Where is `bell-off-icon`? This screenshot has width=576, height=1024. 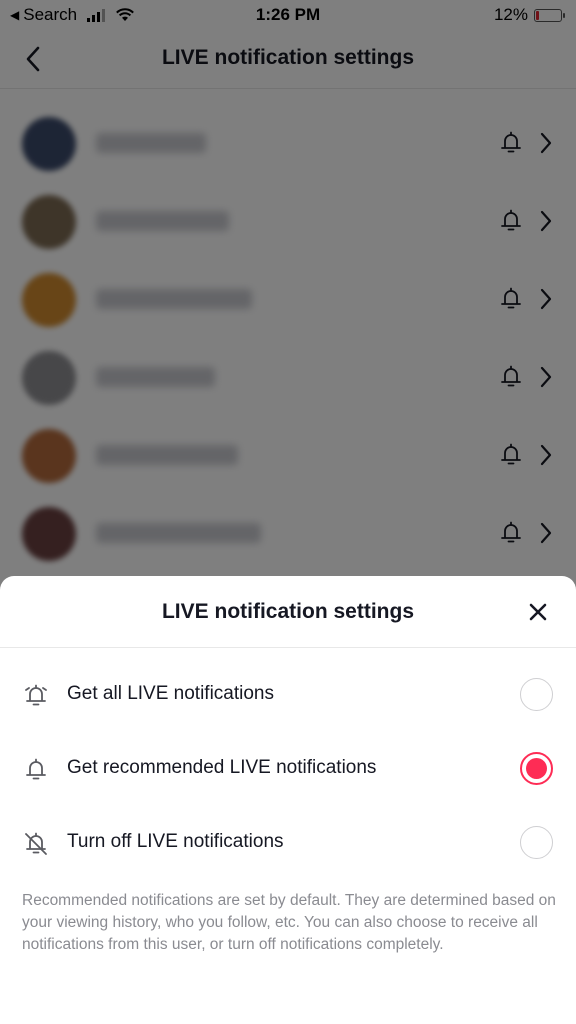 bell-off-icon is located at coordinates (36, 843).